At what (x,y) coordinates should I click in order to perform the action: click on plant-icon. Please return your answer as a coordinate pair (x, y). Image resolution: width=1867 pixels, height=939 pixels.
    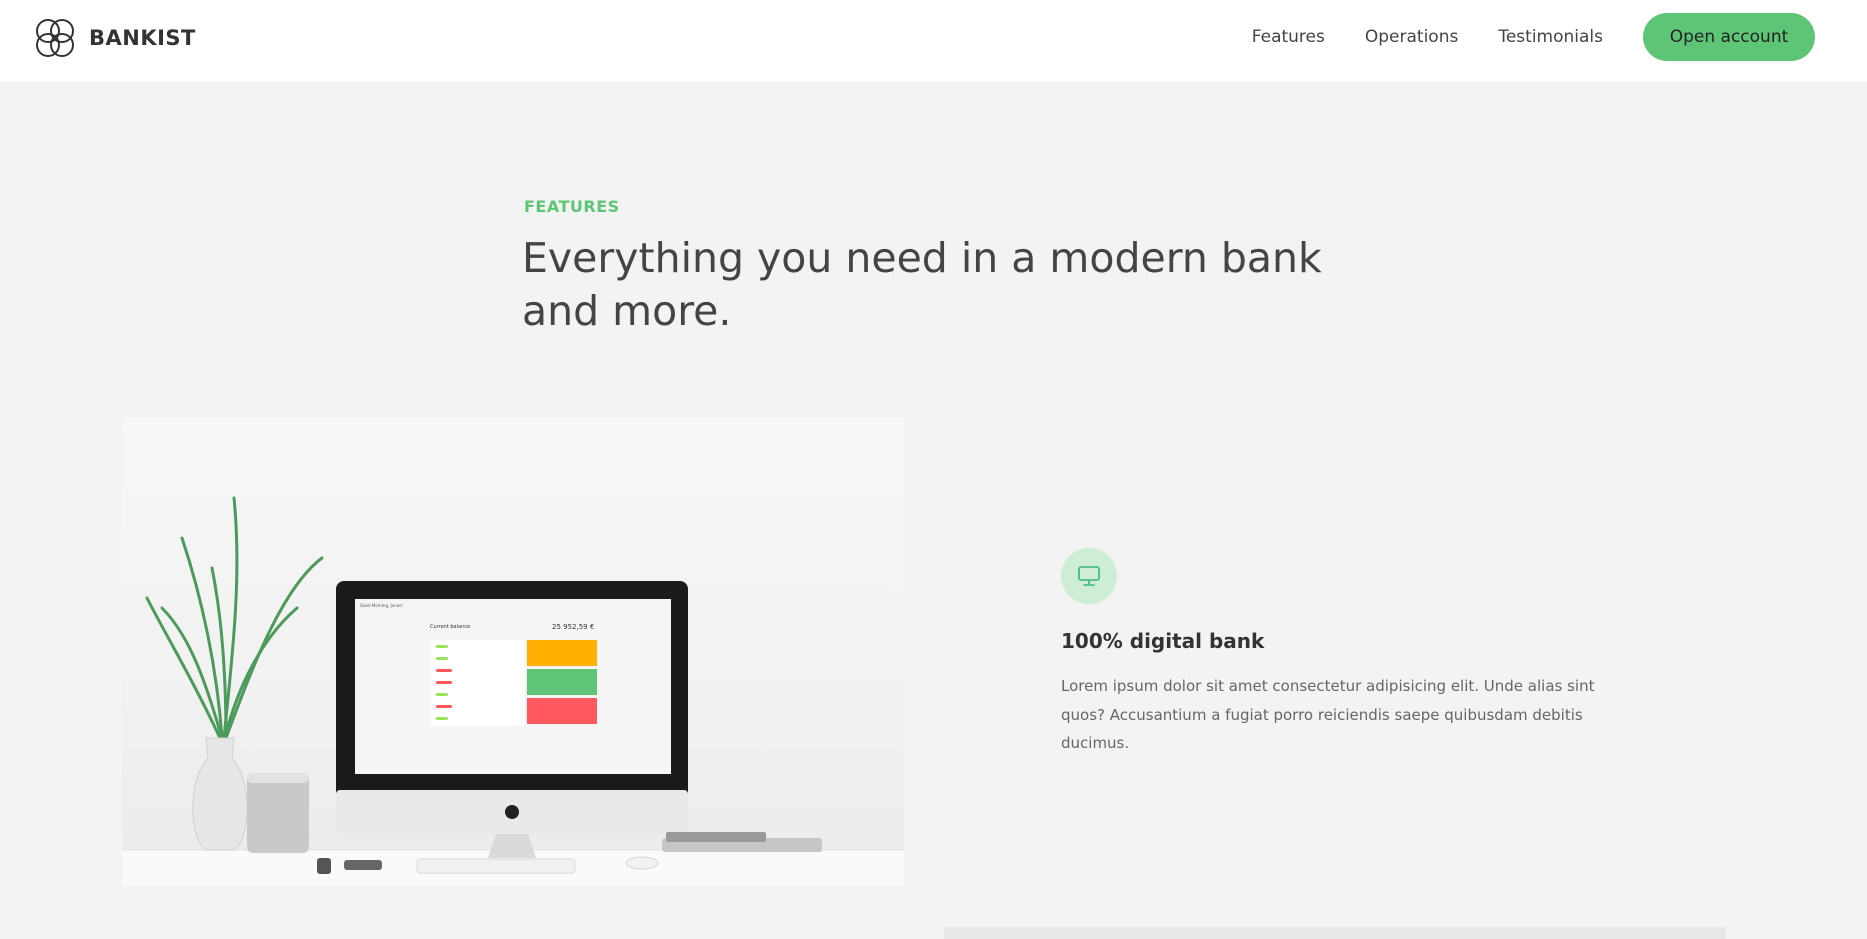
    Looking at the image, I should click on (234, 618).